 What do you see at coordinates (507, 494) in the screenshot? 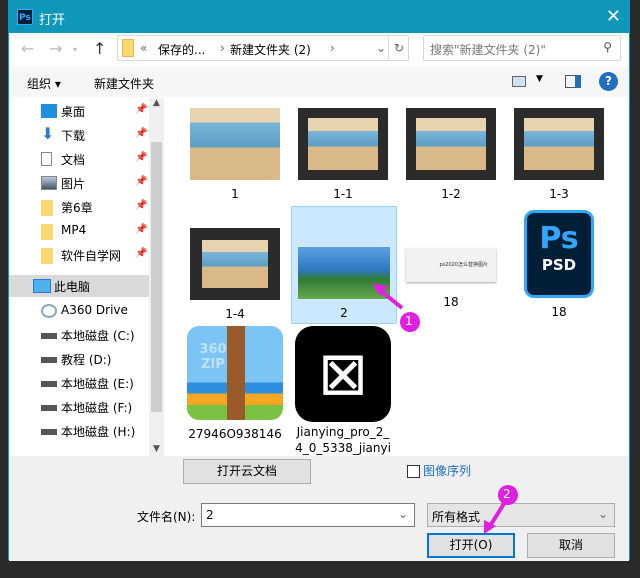
I see `annotation-label-2: 2` at bounding box center [507, 494].